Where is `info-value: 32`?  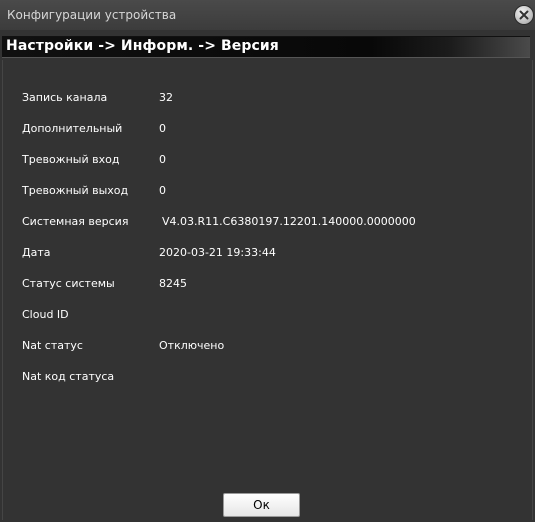 info-value: 32 is located at coordinates (166, 97).